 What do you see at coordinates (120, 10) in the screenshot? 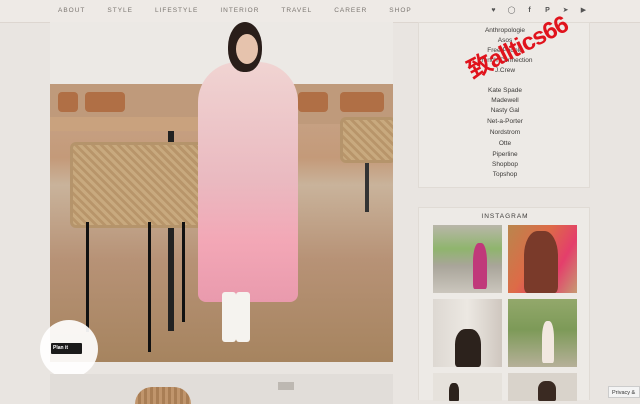
I see `nav-link-style: STYLE` at bounding box center [120, 10].